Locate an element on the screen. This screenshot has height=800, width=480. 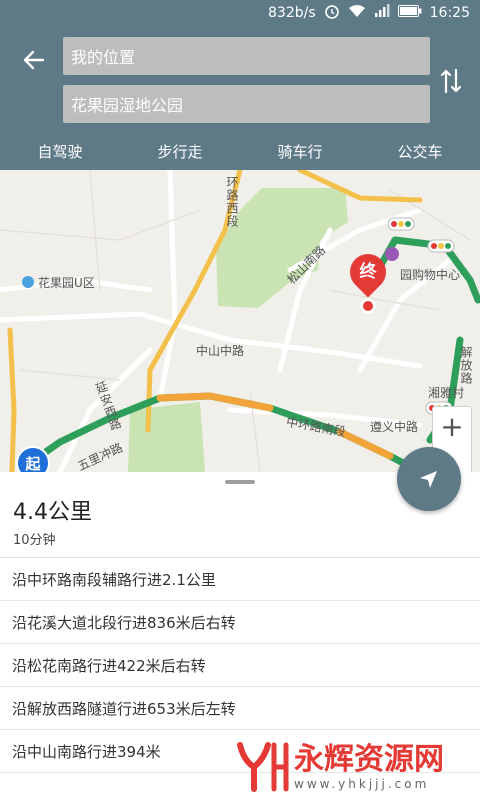
map-label-ring-west: 环路西段 is located at coordinates (232, 202).